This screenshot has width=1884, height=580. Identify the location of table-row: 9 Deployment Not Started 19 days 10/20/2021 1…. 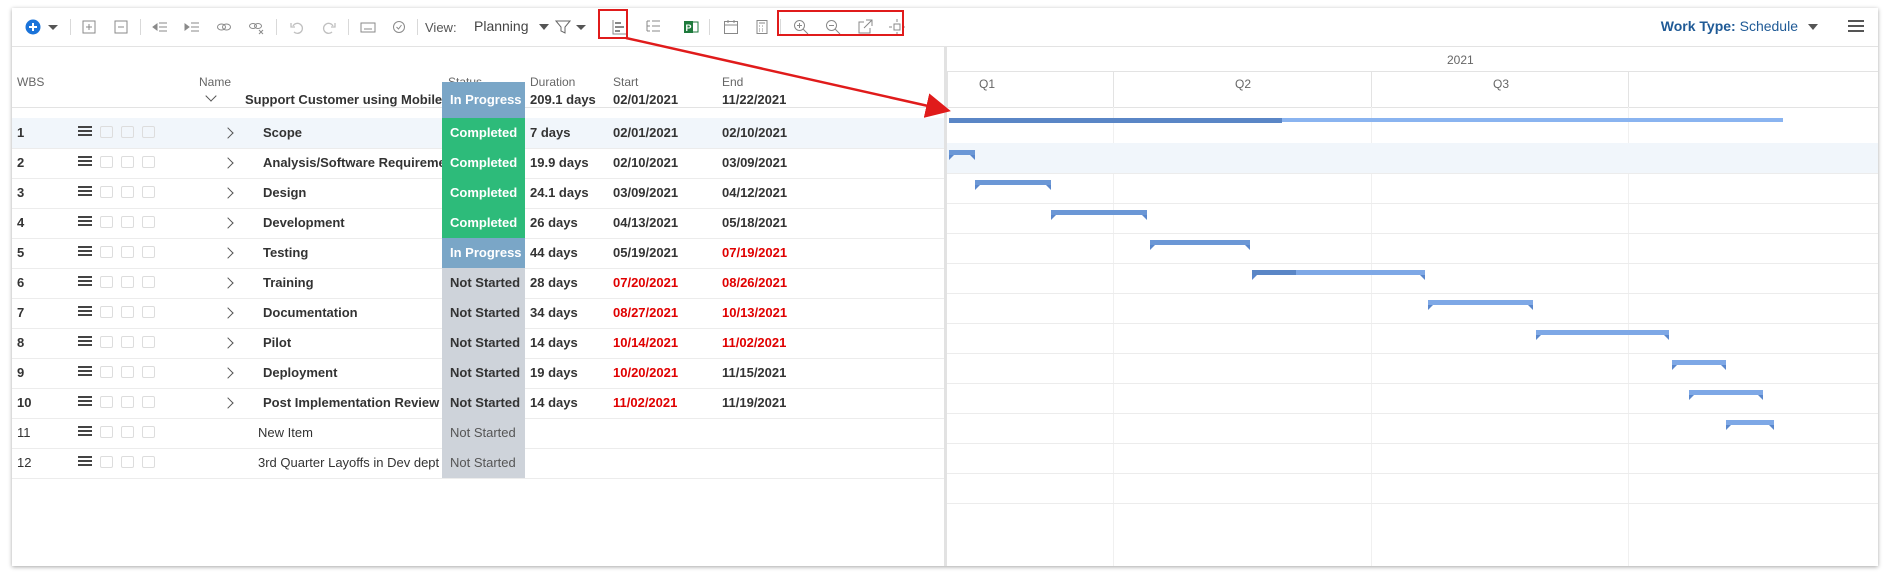
(478, 373).